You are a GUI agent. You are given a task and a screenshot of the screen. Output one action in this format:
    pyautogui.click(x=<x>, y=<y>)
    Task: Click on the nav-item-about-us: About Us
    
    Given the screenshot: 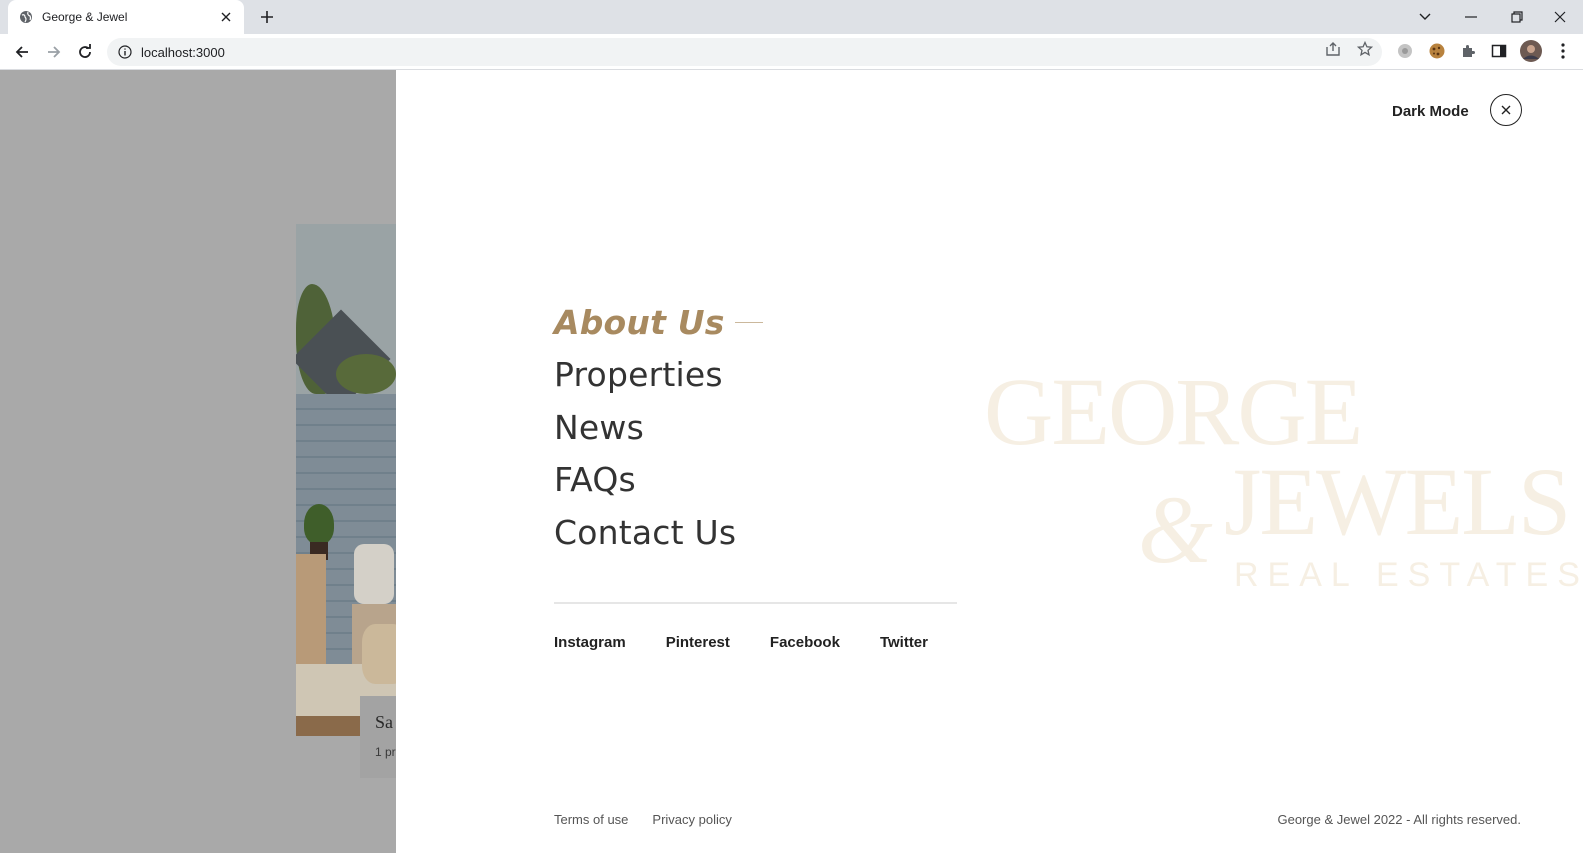 What is the action you would take?
    pyautogui.click(x=658, y=322)
    